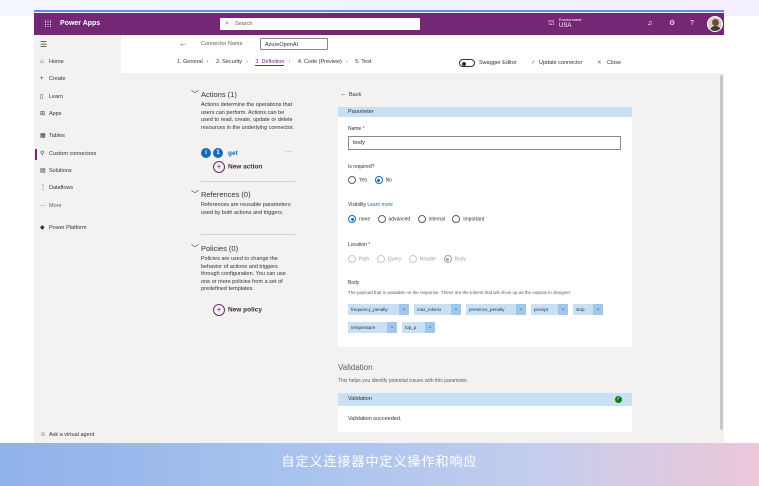 The image size is (759, 486). I want to click on location-header-radio: Header, so click(422, 259).